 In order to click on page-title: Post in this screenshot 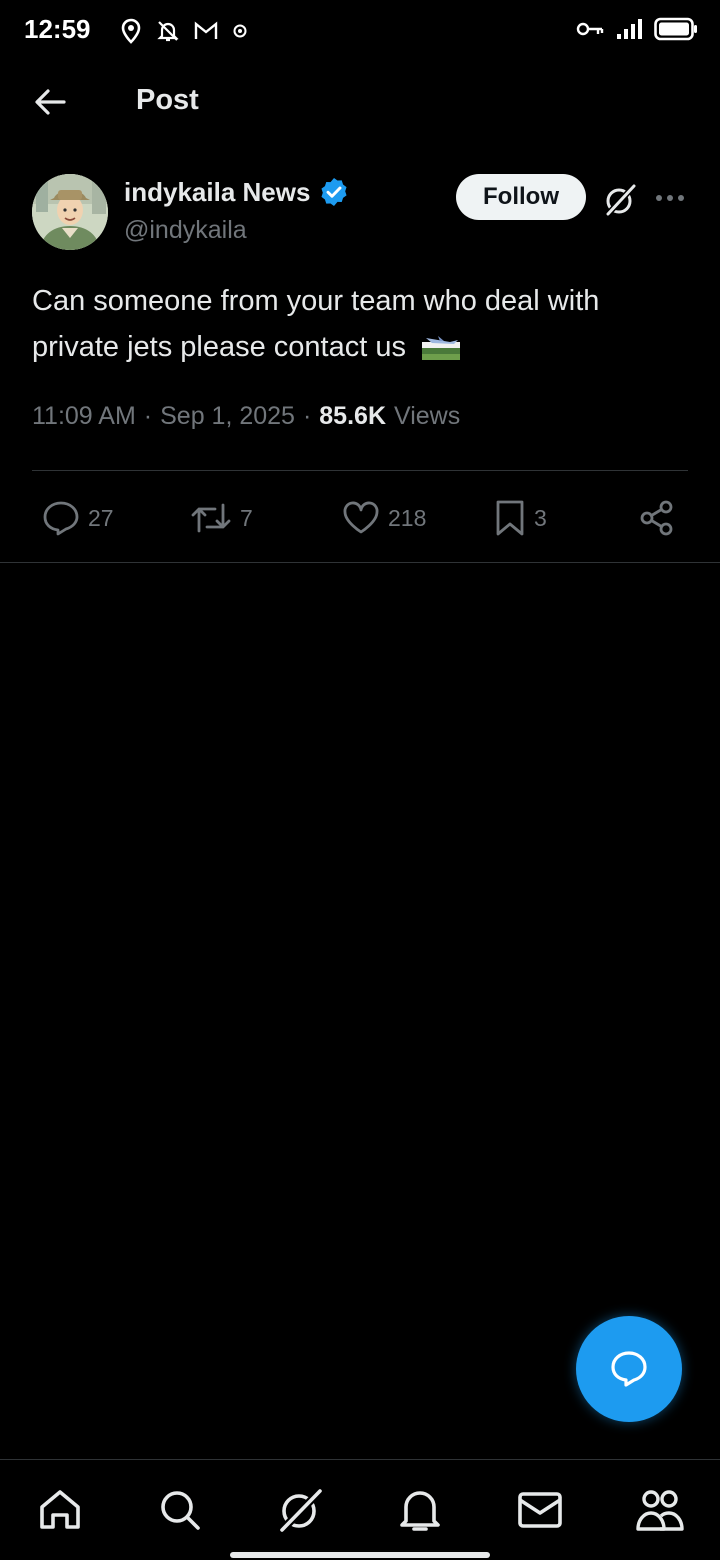, I will do `click(167, 100)`.